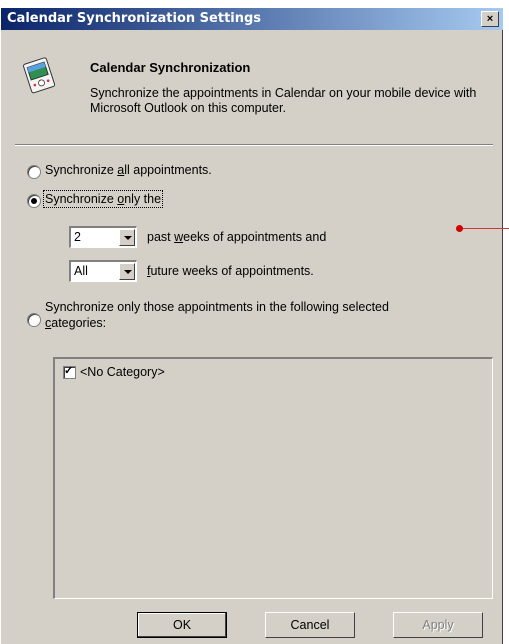 The height and width of the screenshot is (644, 509). Describe the element at coordinates (34, 320) in the screenshot. I see `radio-sync-categories` at that location.